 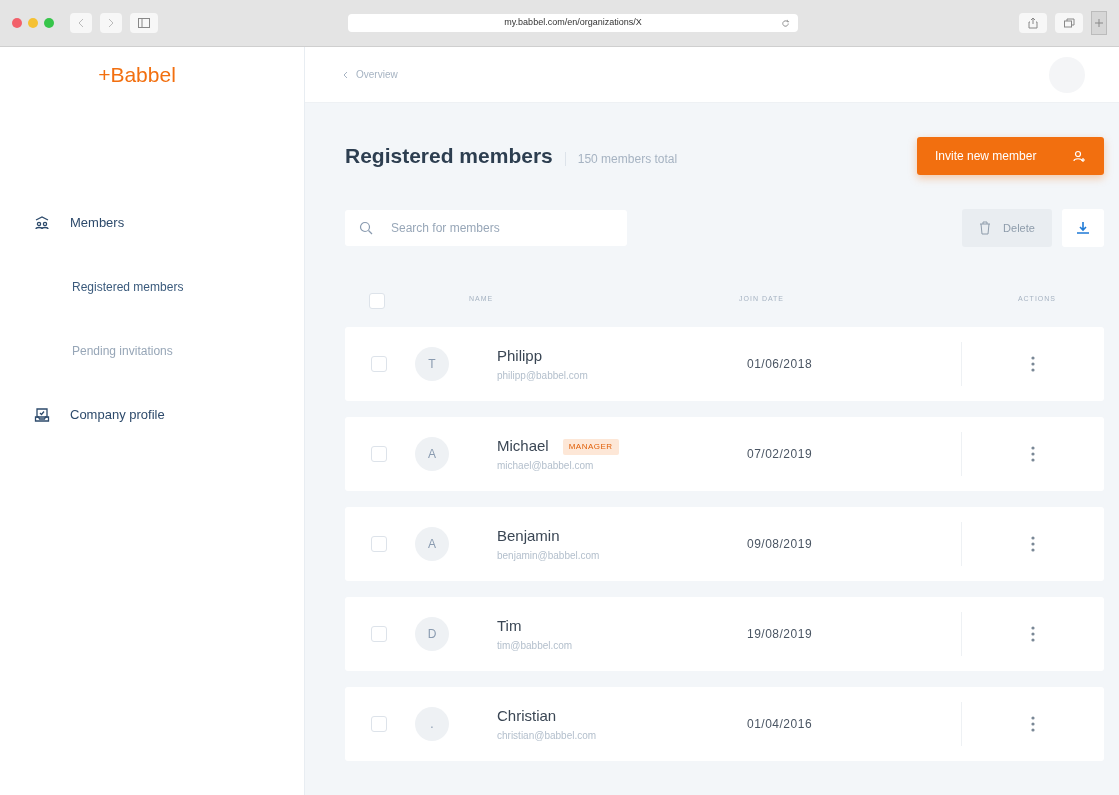 What do you see at coordinates (366, 228) in the screenshot?
I see `search-icon` at bounding box center [366, 228].